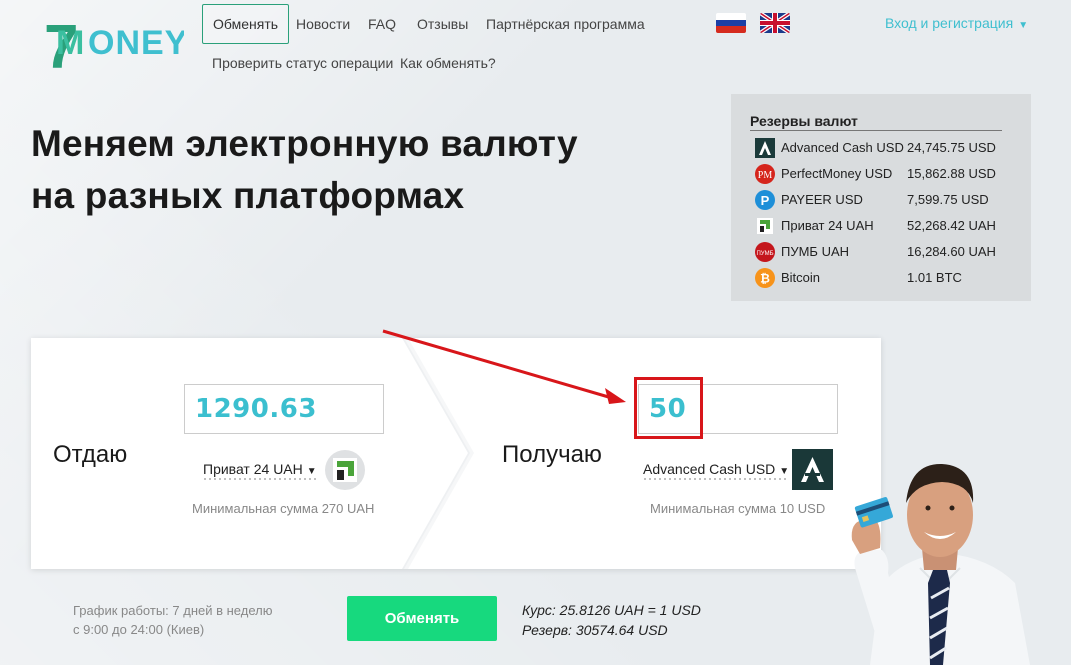 Image resolution: width=1071 pixels, height=665 pixels. Describe the element at coordinates (775, 23) in the screenshot. I see `uk-flag-icon` at that location.